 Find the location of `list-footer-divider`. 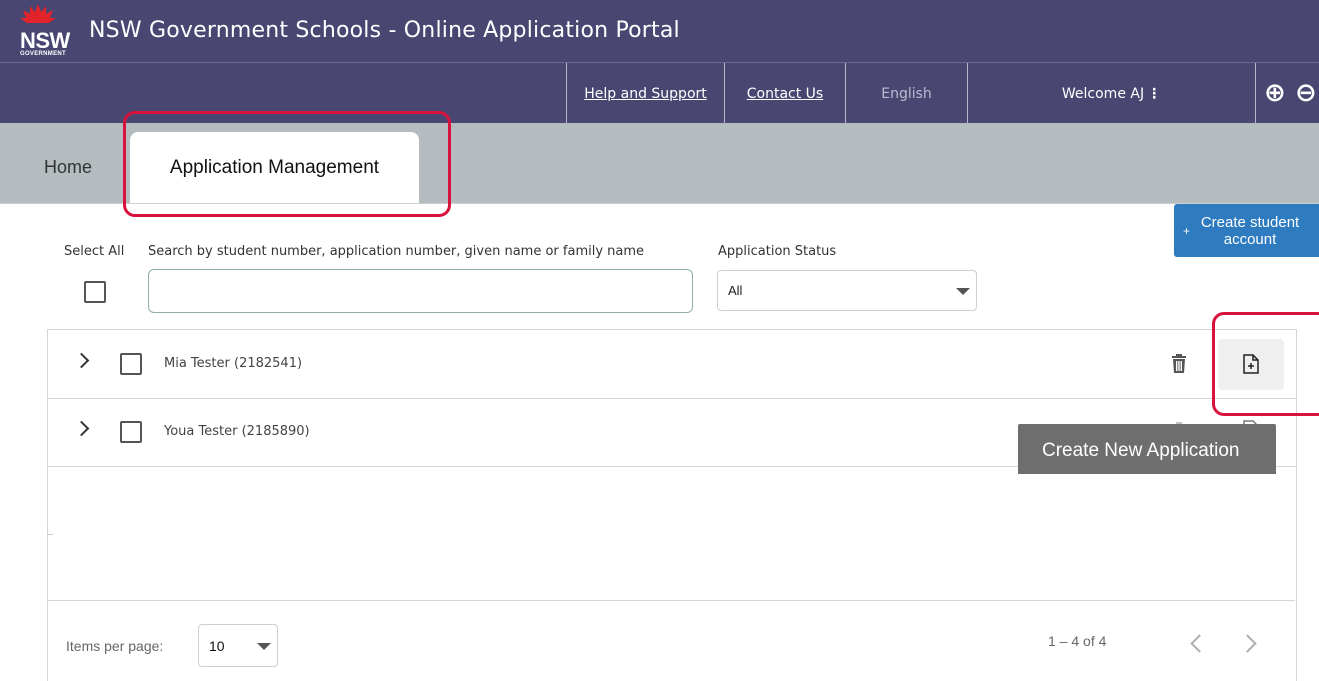

list-footer-divider is located at coordinates (671, 600).